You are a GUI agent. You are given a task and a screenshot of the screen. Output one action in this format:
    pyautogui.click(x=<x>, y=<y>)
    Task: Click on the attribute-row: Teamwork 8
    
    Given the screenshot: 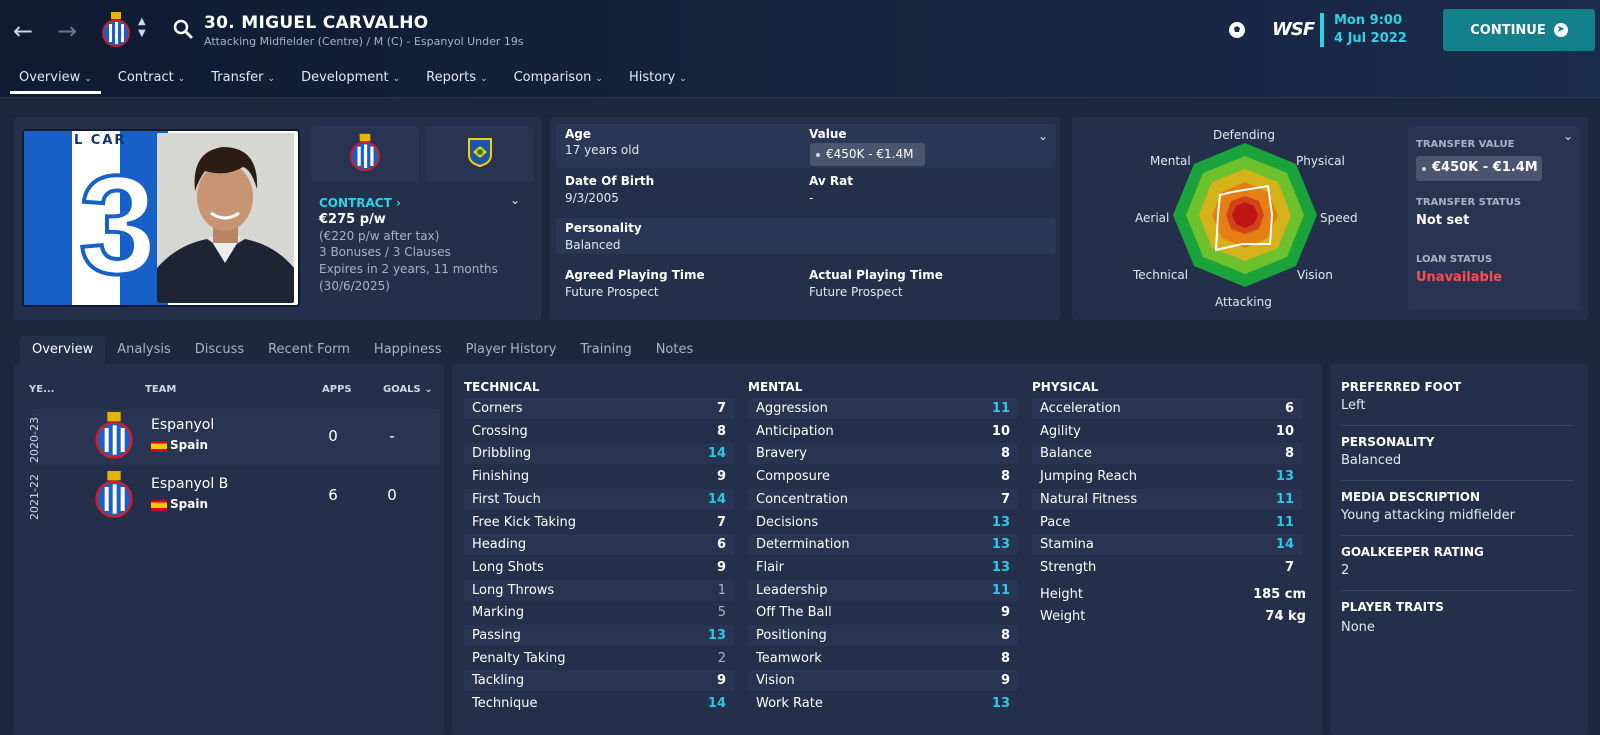 What is the action you would take?
    pyautogui.click(x=883, y=658)
    